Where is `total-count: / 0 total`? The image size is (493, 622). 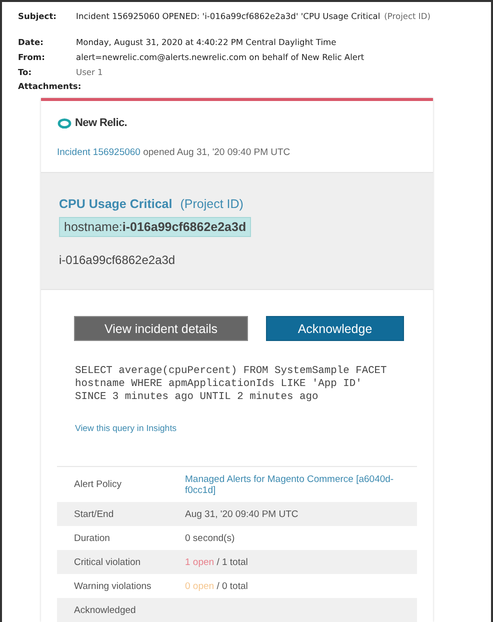
total-count: / 0 total is located at coordinates (232, 586).